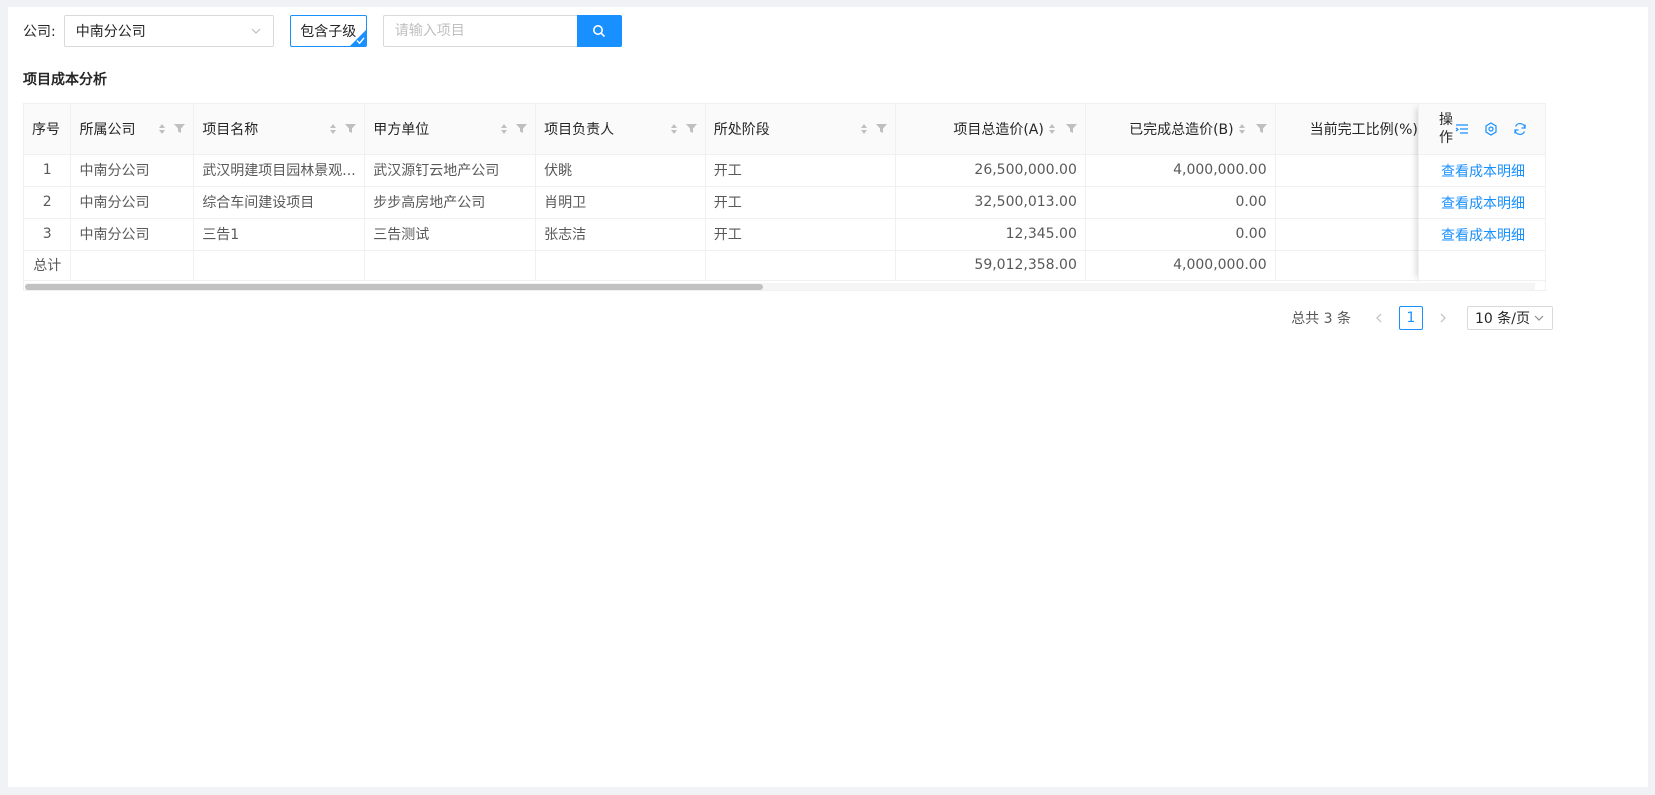 The height and width of the screenshot is (795, 1655). I want to click on col-header-label: 所属公司, so click(107, 129).